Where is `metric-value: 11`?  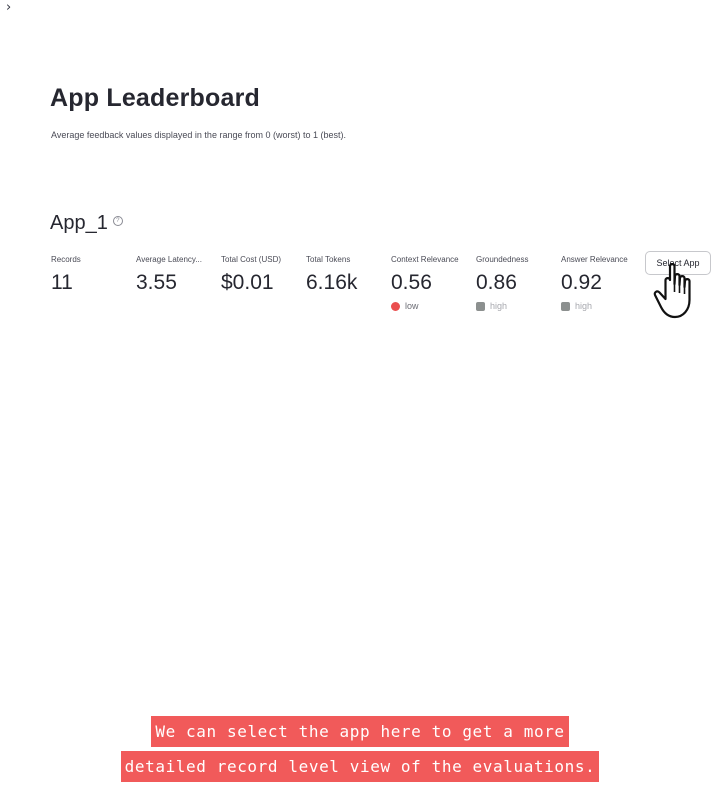
metric-value: 11 is located at coordinates (62, 282).